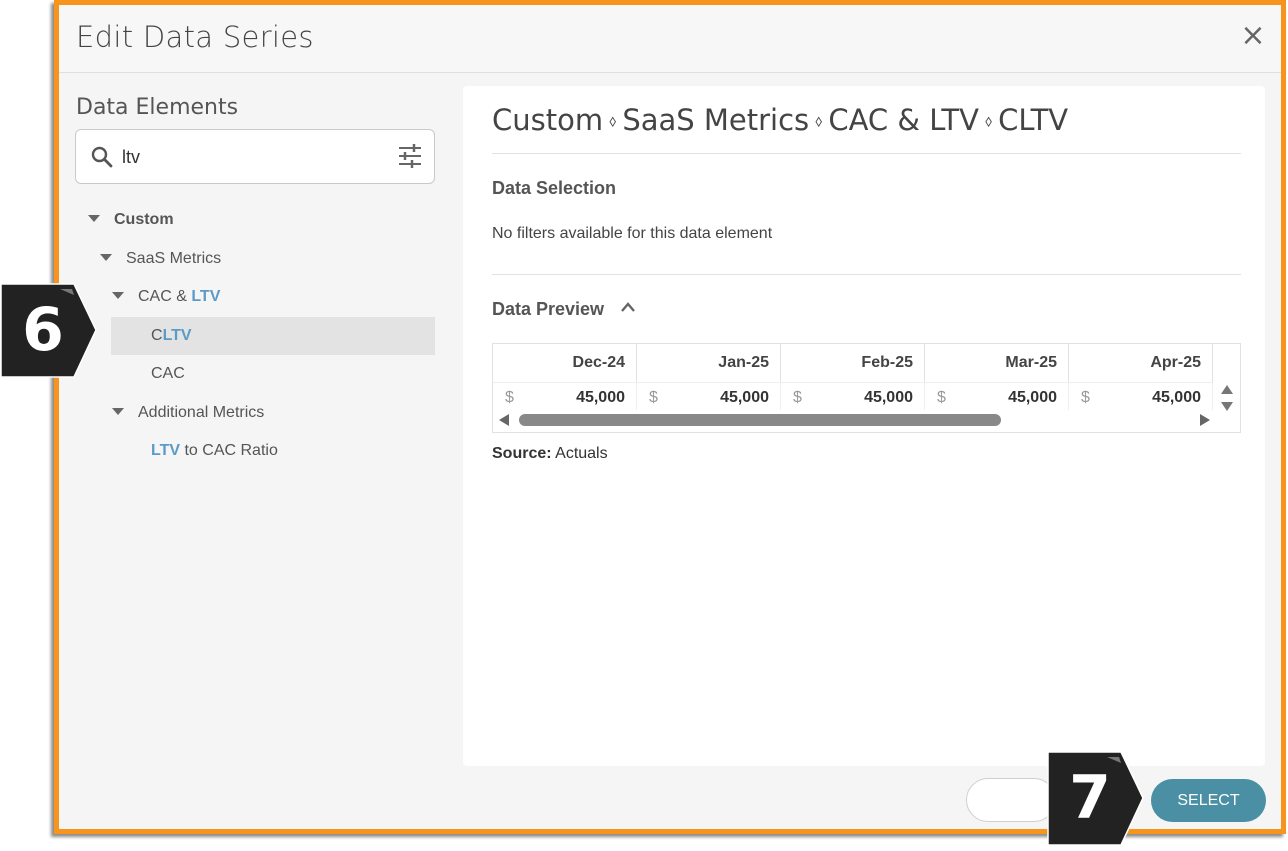 The image size is (1288, 851). Describe the element at coordinates (229, 450) in the screenshot. I see `label-text: to CAC Ratio` at that location.